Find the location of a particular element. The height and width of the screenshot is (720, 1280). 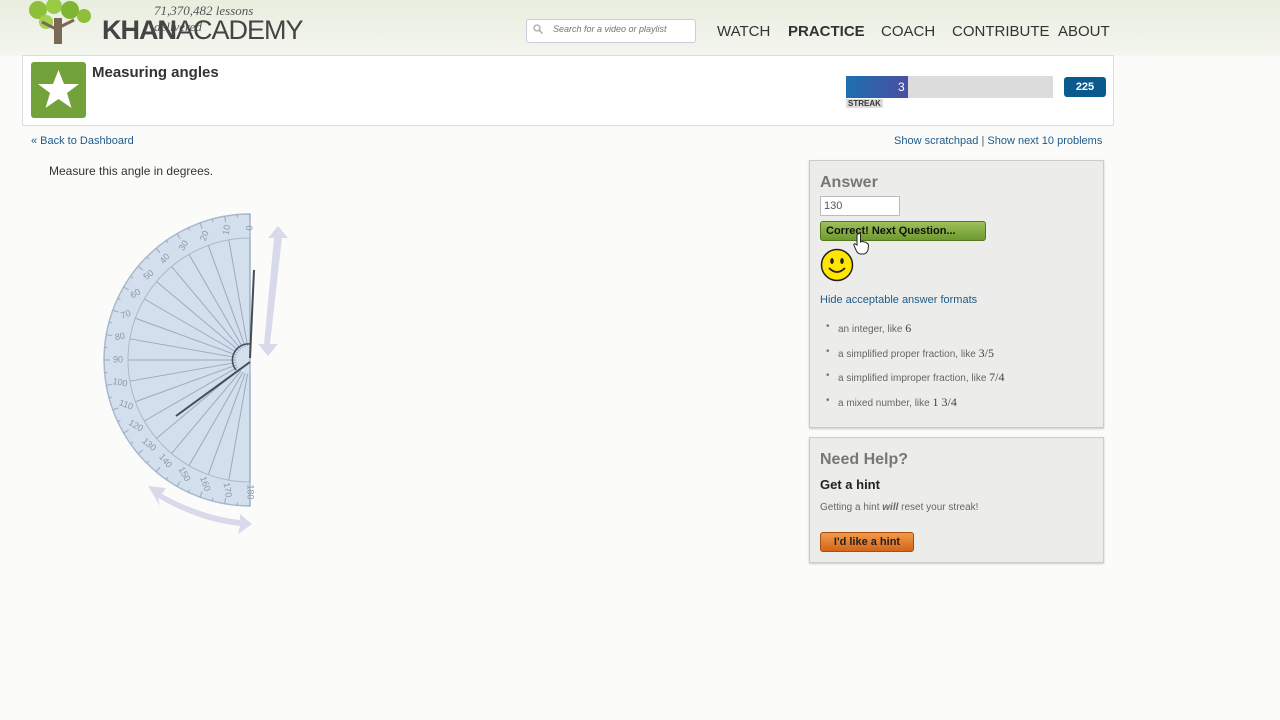

format-example: 6 is located at coordinates (908, 328).